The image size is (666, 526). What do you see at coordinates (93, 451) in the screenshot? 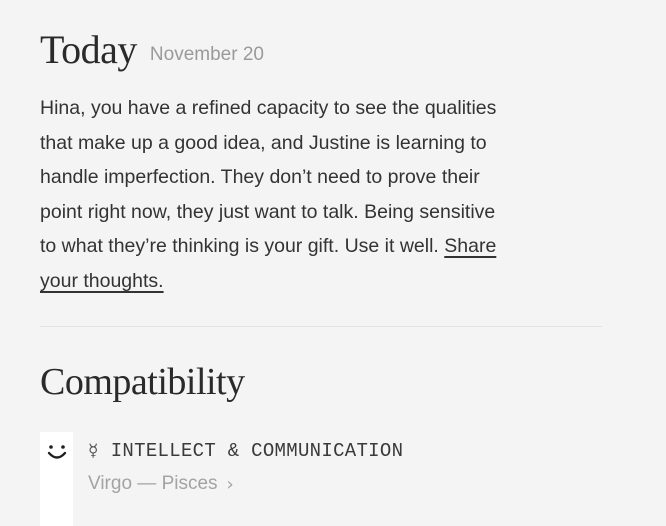
I see `mercury-icon: ☿` at bounding box center [93, 451].